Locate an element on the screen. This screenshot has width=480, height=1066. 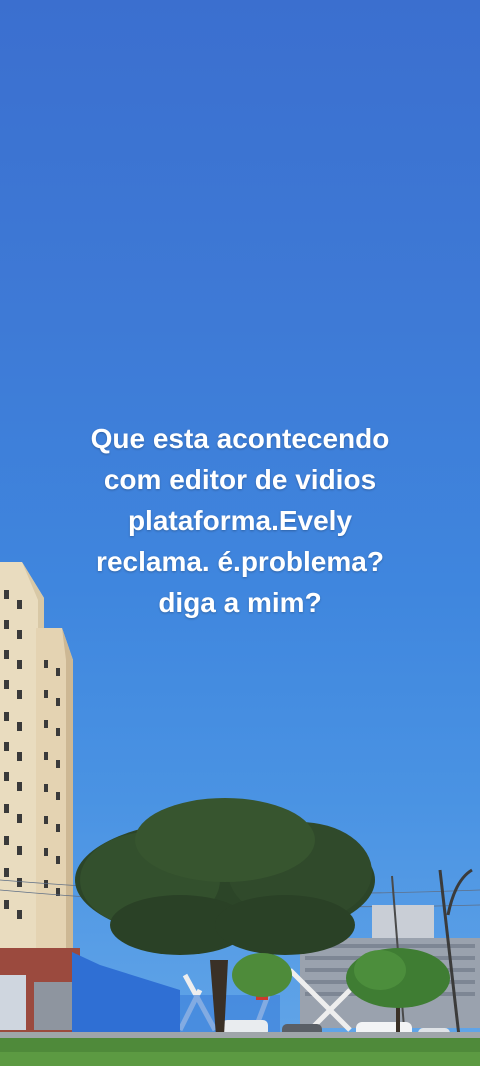
grass is located at coordinates (240, 1052).